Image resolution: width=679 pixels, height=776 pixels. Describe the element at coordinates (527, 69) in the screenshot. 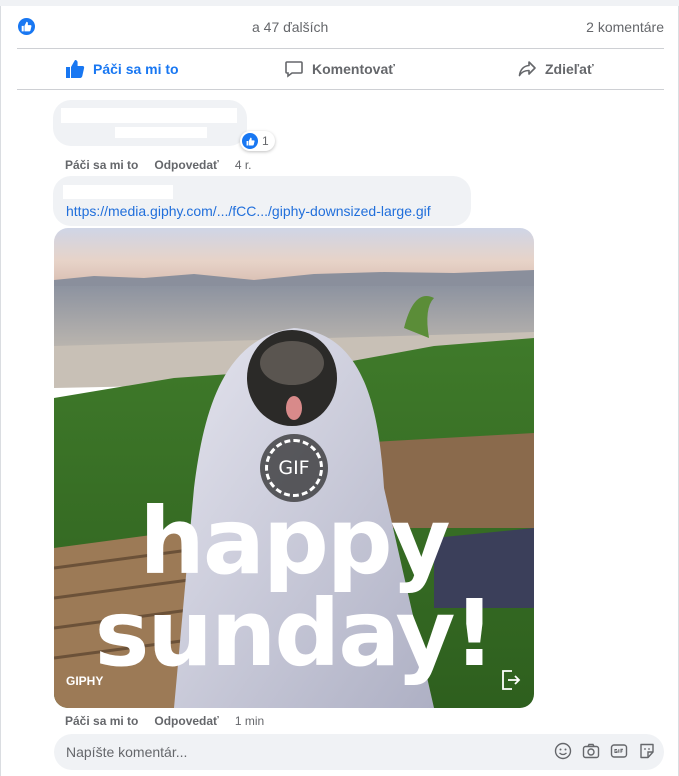

I see `share-arrow-icon` at that location.